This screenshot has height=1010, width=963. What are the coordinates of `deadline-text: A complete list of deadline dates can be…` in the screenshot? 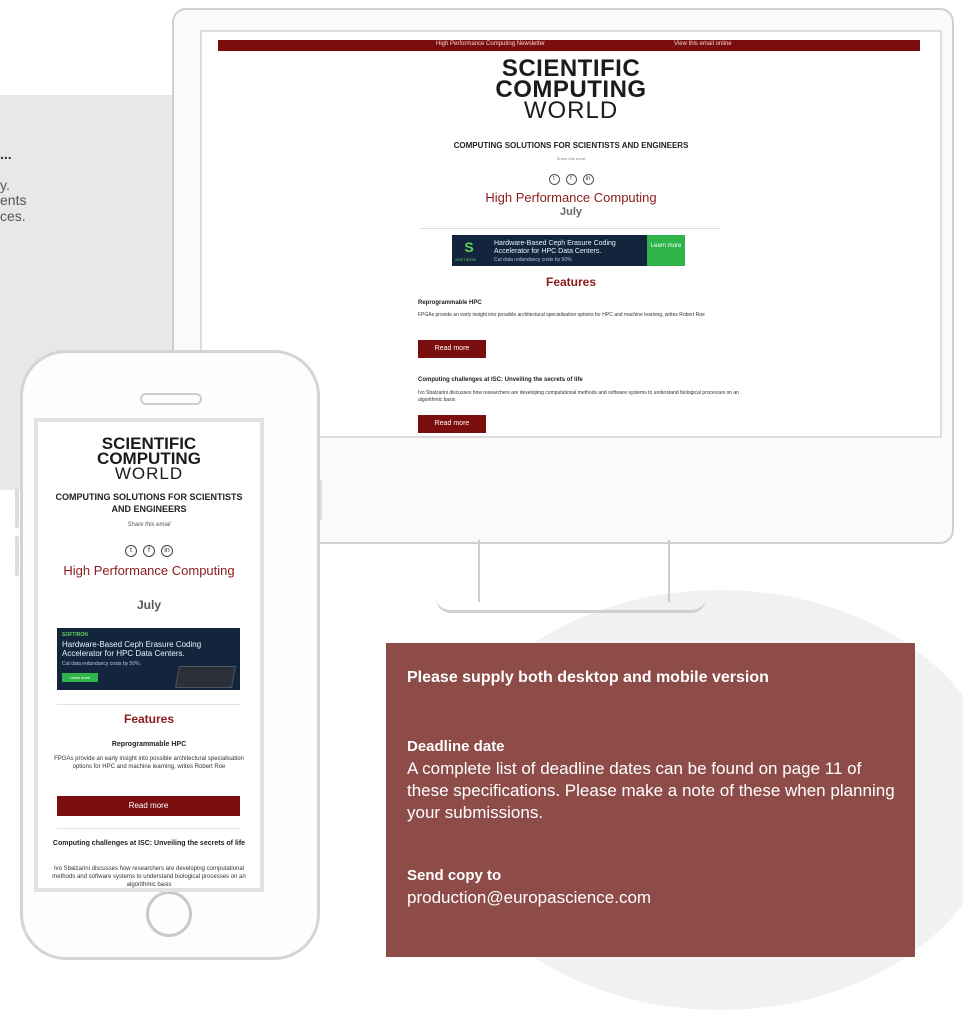 It's located at (651, 790).